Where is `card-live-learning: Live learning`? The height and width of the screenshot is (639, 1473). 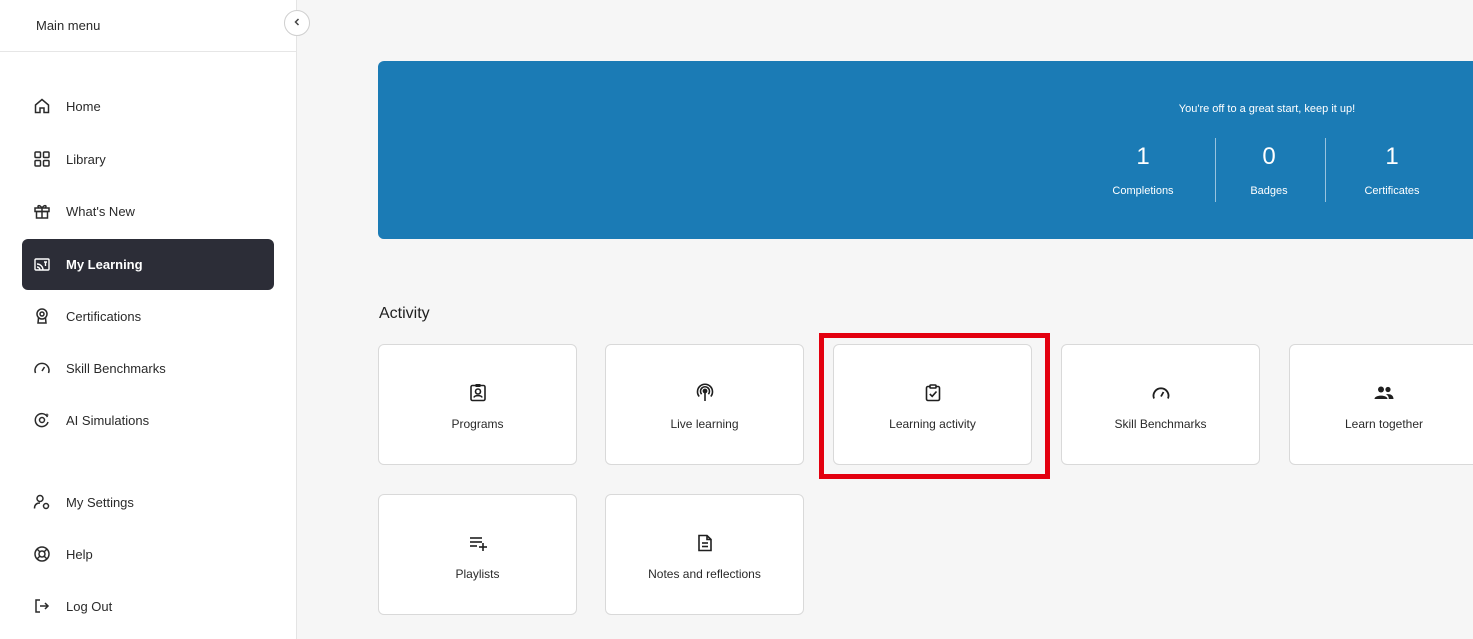
card-live-learning: Live learning is located at coordinates (704, 404).